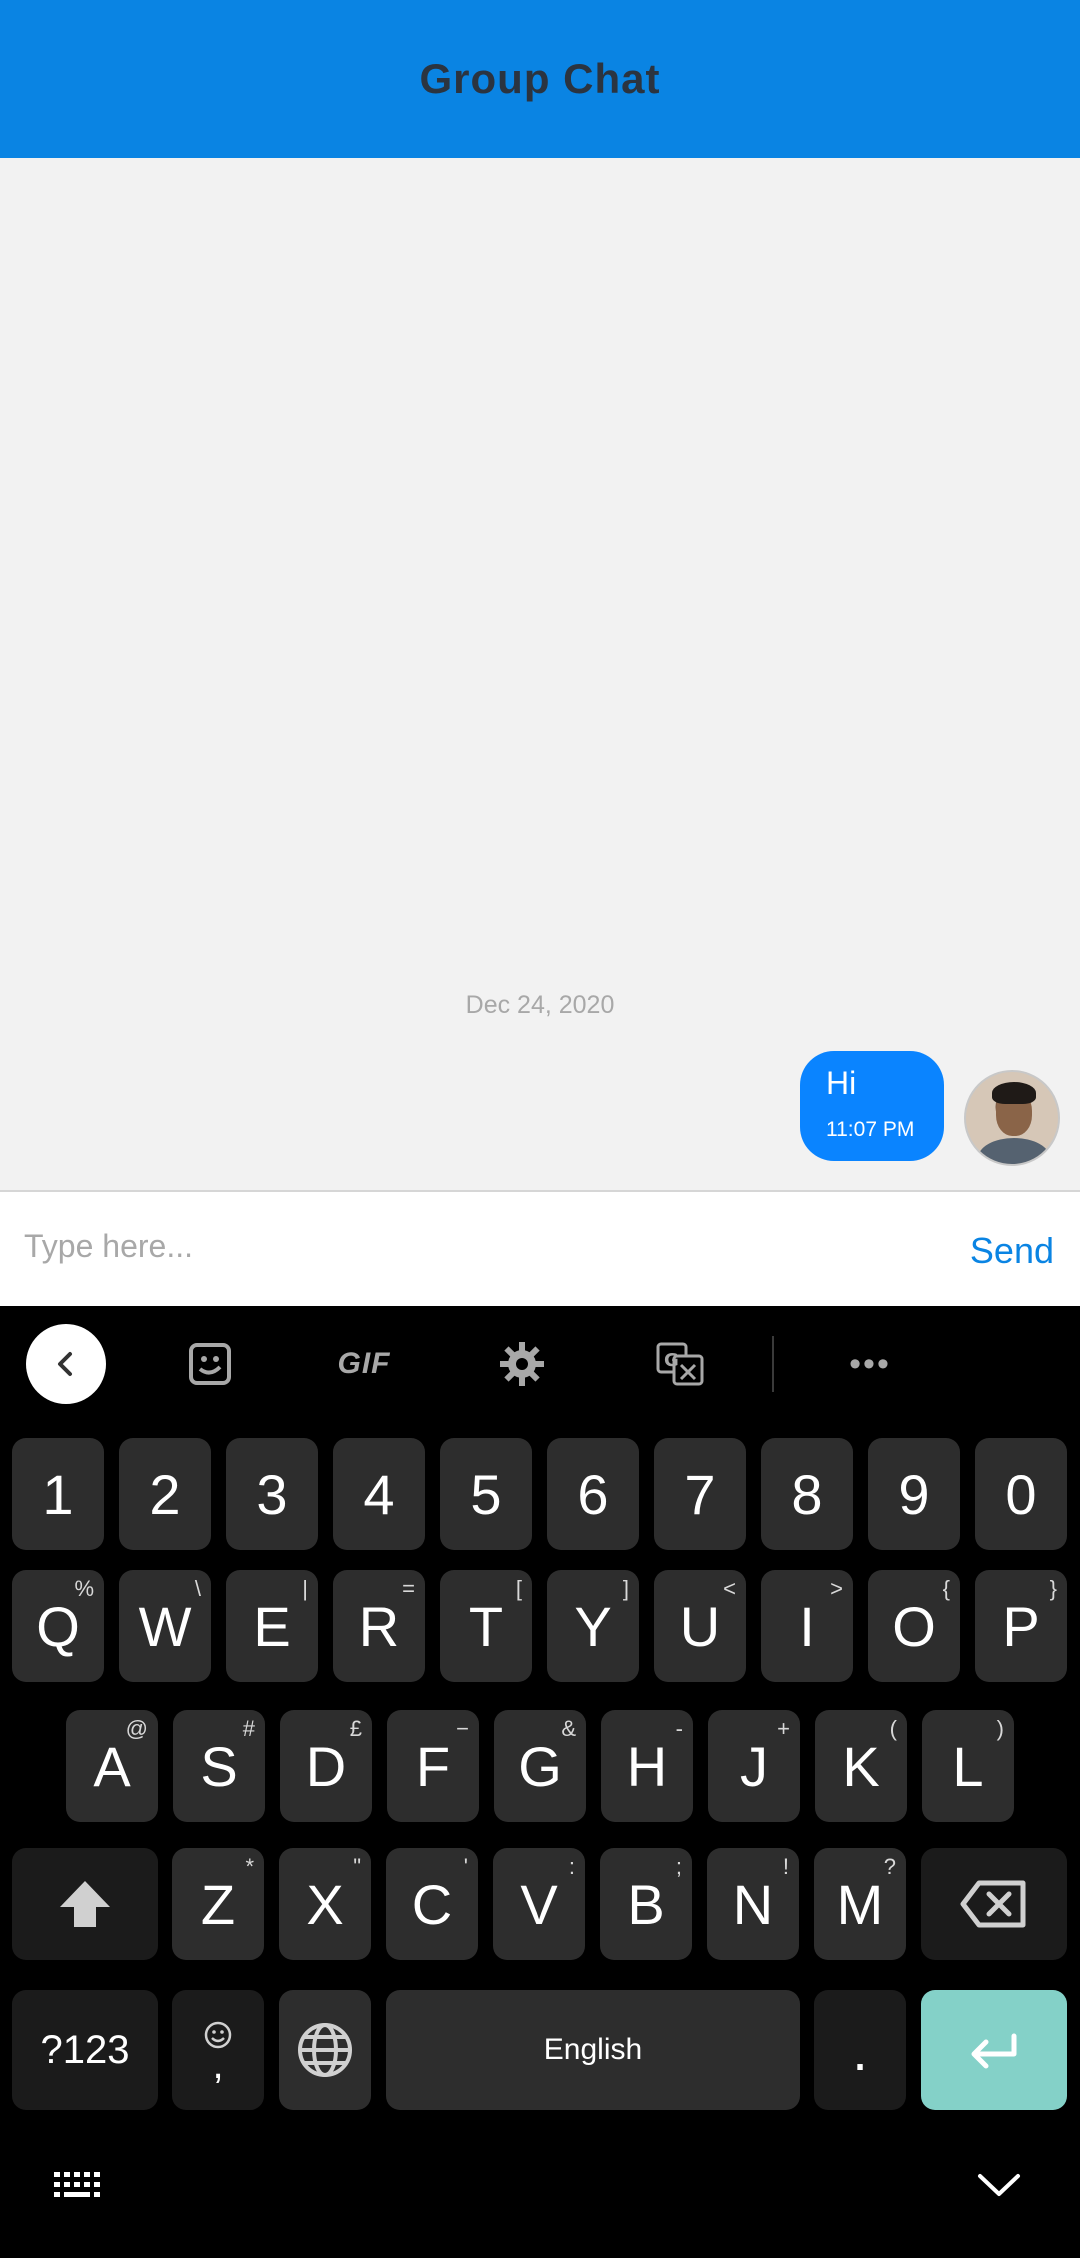  I want to click on key-m-hint: ?, so click(889, 1866).